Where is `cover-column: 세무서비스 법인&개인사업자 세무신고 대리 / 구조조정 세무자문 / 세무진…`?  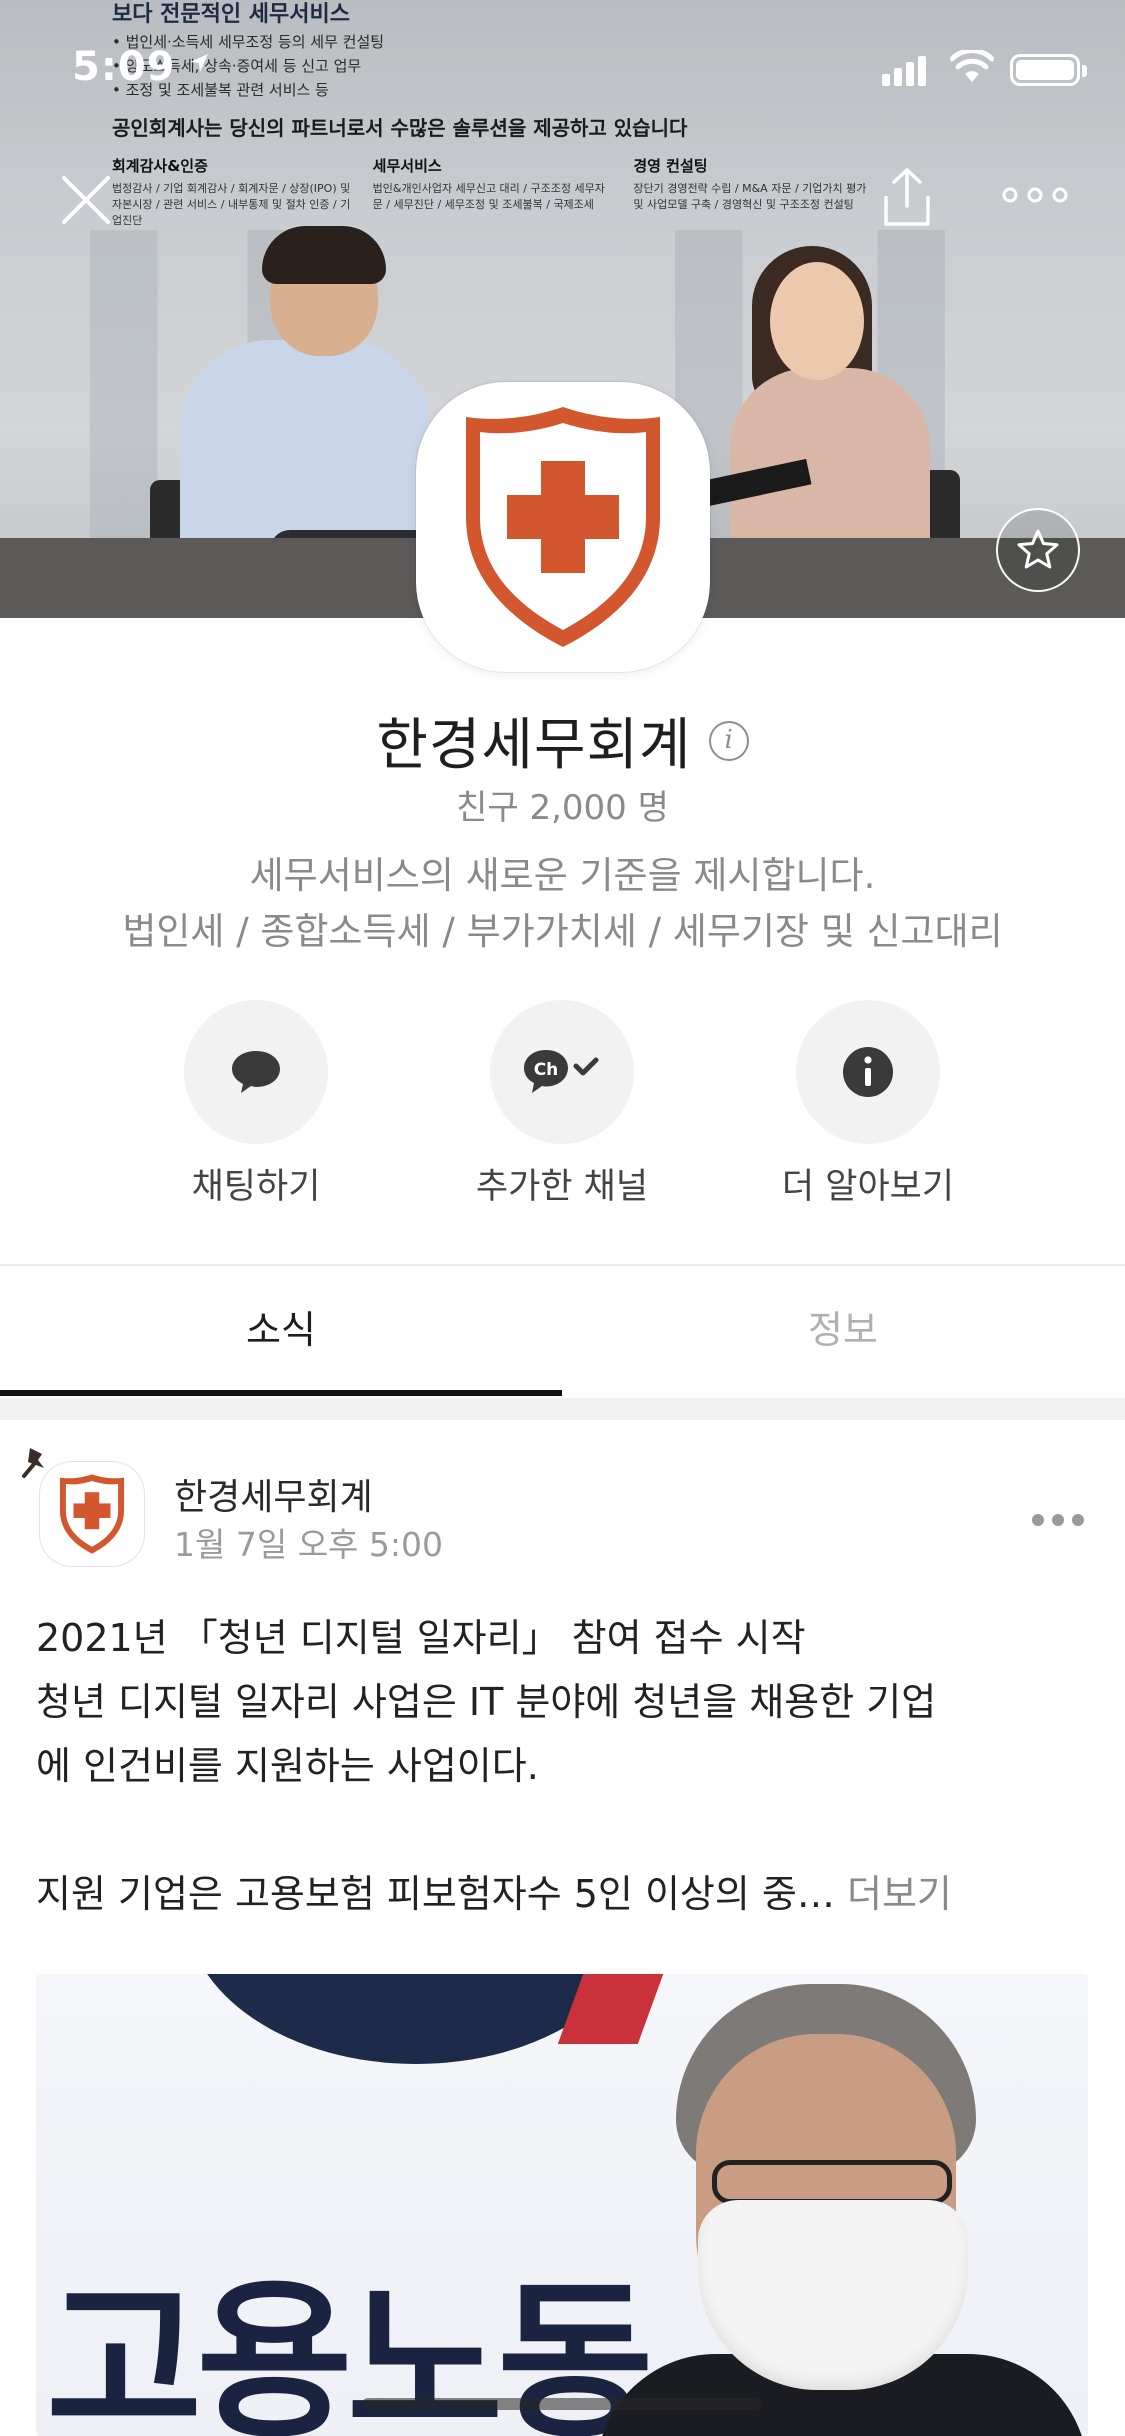 cover-column: 세무서비스 법인&개인사업자 세무신고 대리 / 구조조정 세무자문 / 세무진… is located at coordinates (492, 191).